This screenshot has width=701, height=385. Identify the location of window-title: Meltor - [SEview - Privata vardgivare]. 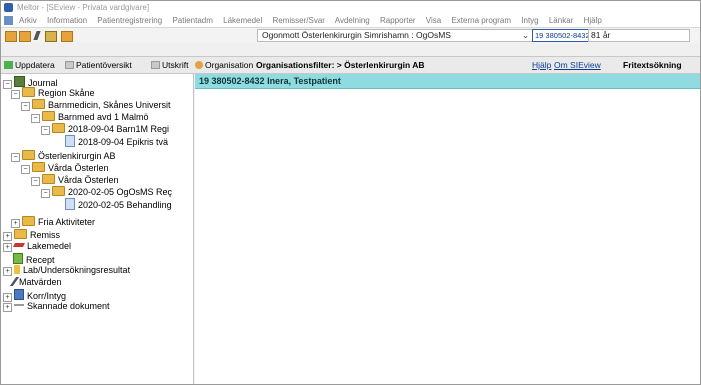
(83, 7).